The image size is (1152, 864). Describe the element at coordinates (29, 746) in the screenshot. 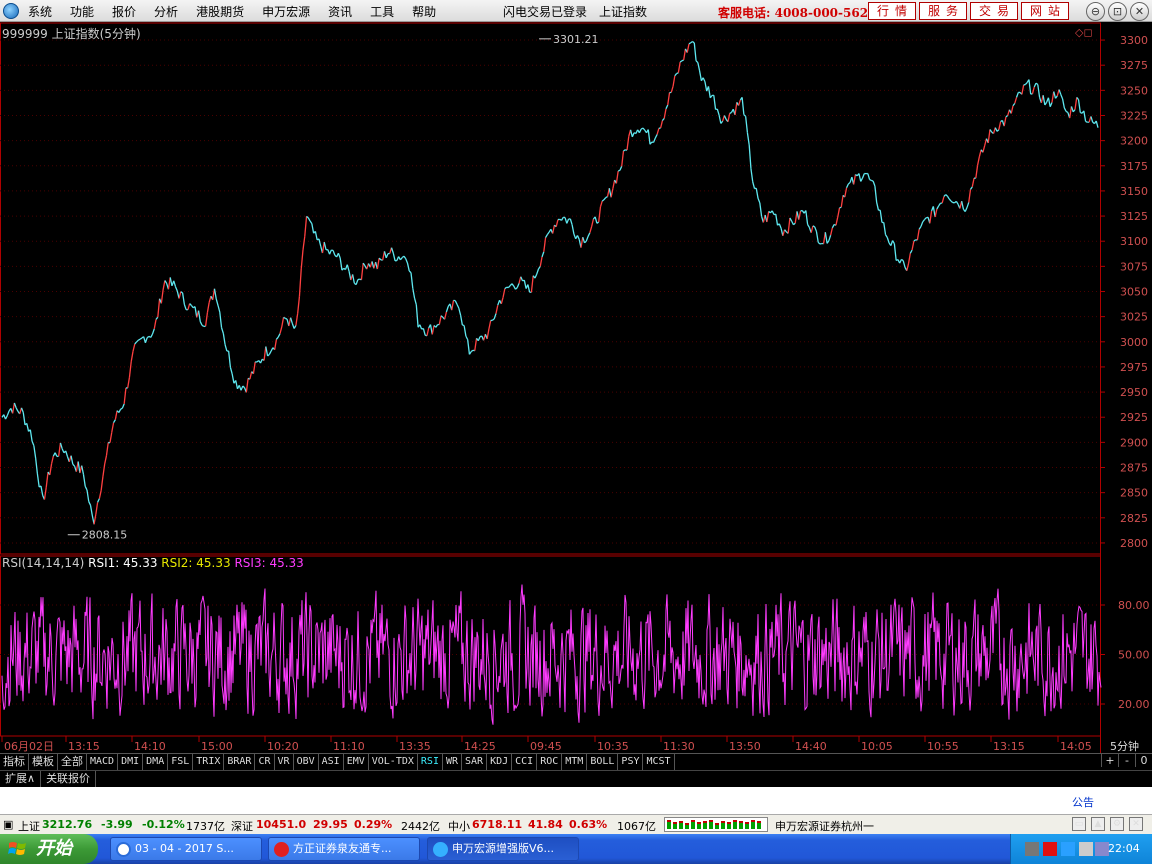

I see `time-label: 06月02日` at that location.